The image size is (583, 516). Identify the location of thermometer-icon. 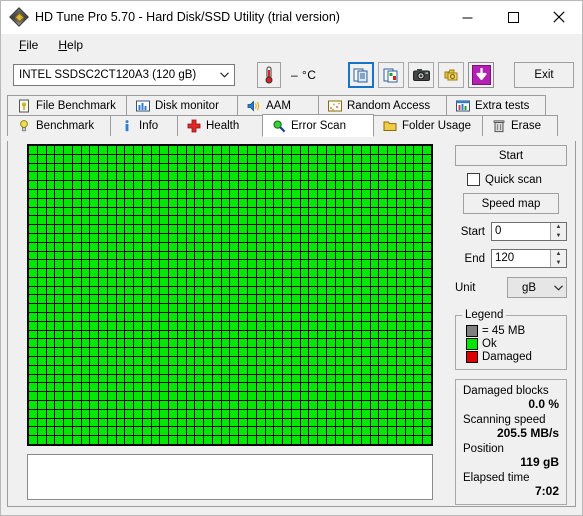
(269, 75).